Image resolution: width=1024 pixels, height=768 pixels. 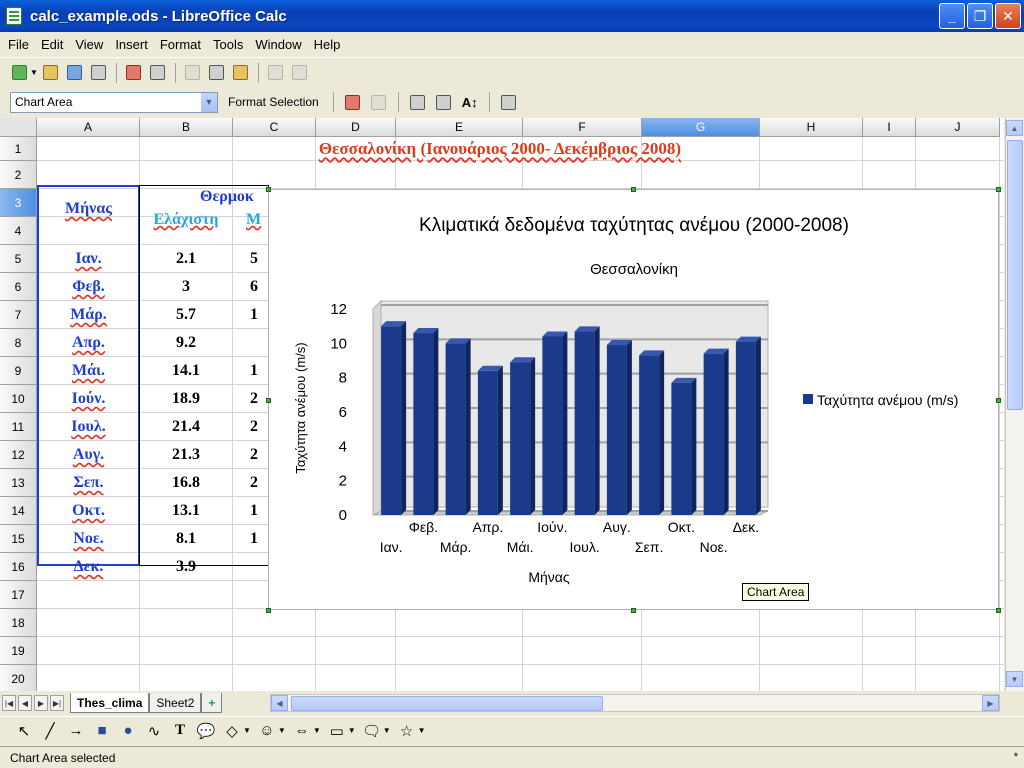 What do you see at coordinates (18, 511) in the screenshot?
I see `row-header-14: 14` at bounding box center [18, 511].